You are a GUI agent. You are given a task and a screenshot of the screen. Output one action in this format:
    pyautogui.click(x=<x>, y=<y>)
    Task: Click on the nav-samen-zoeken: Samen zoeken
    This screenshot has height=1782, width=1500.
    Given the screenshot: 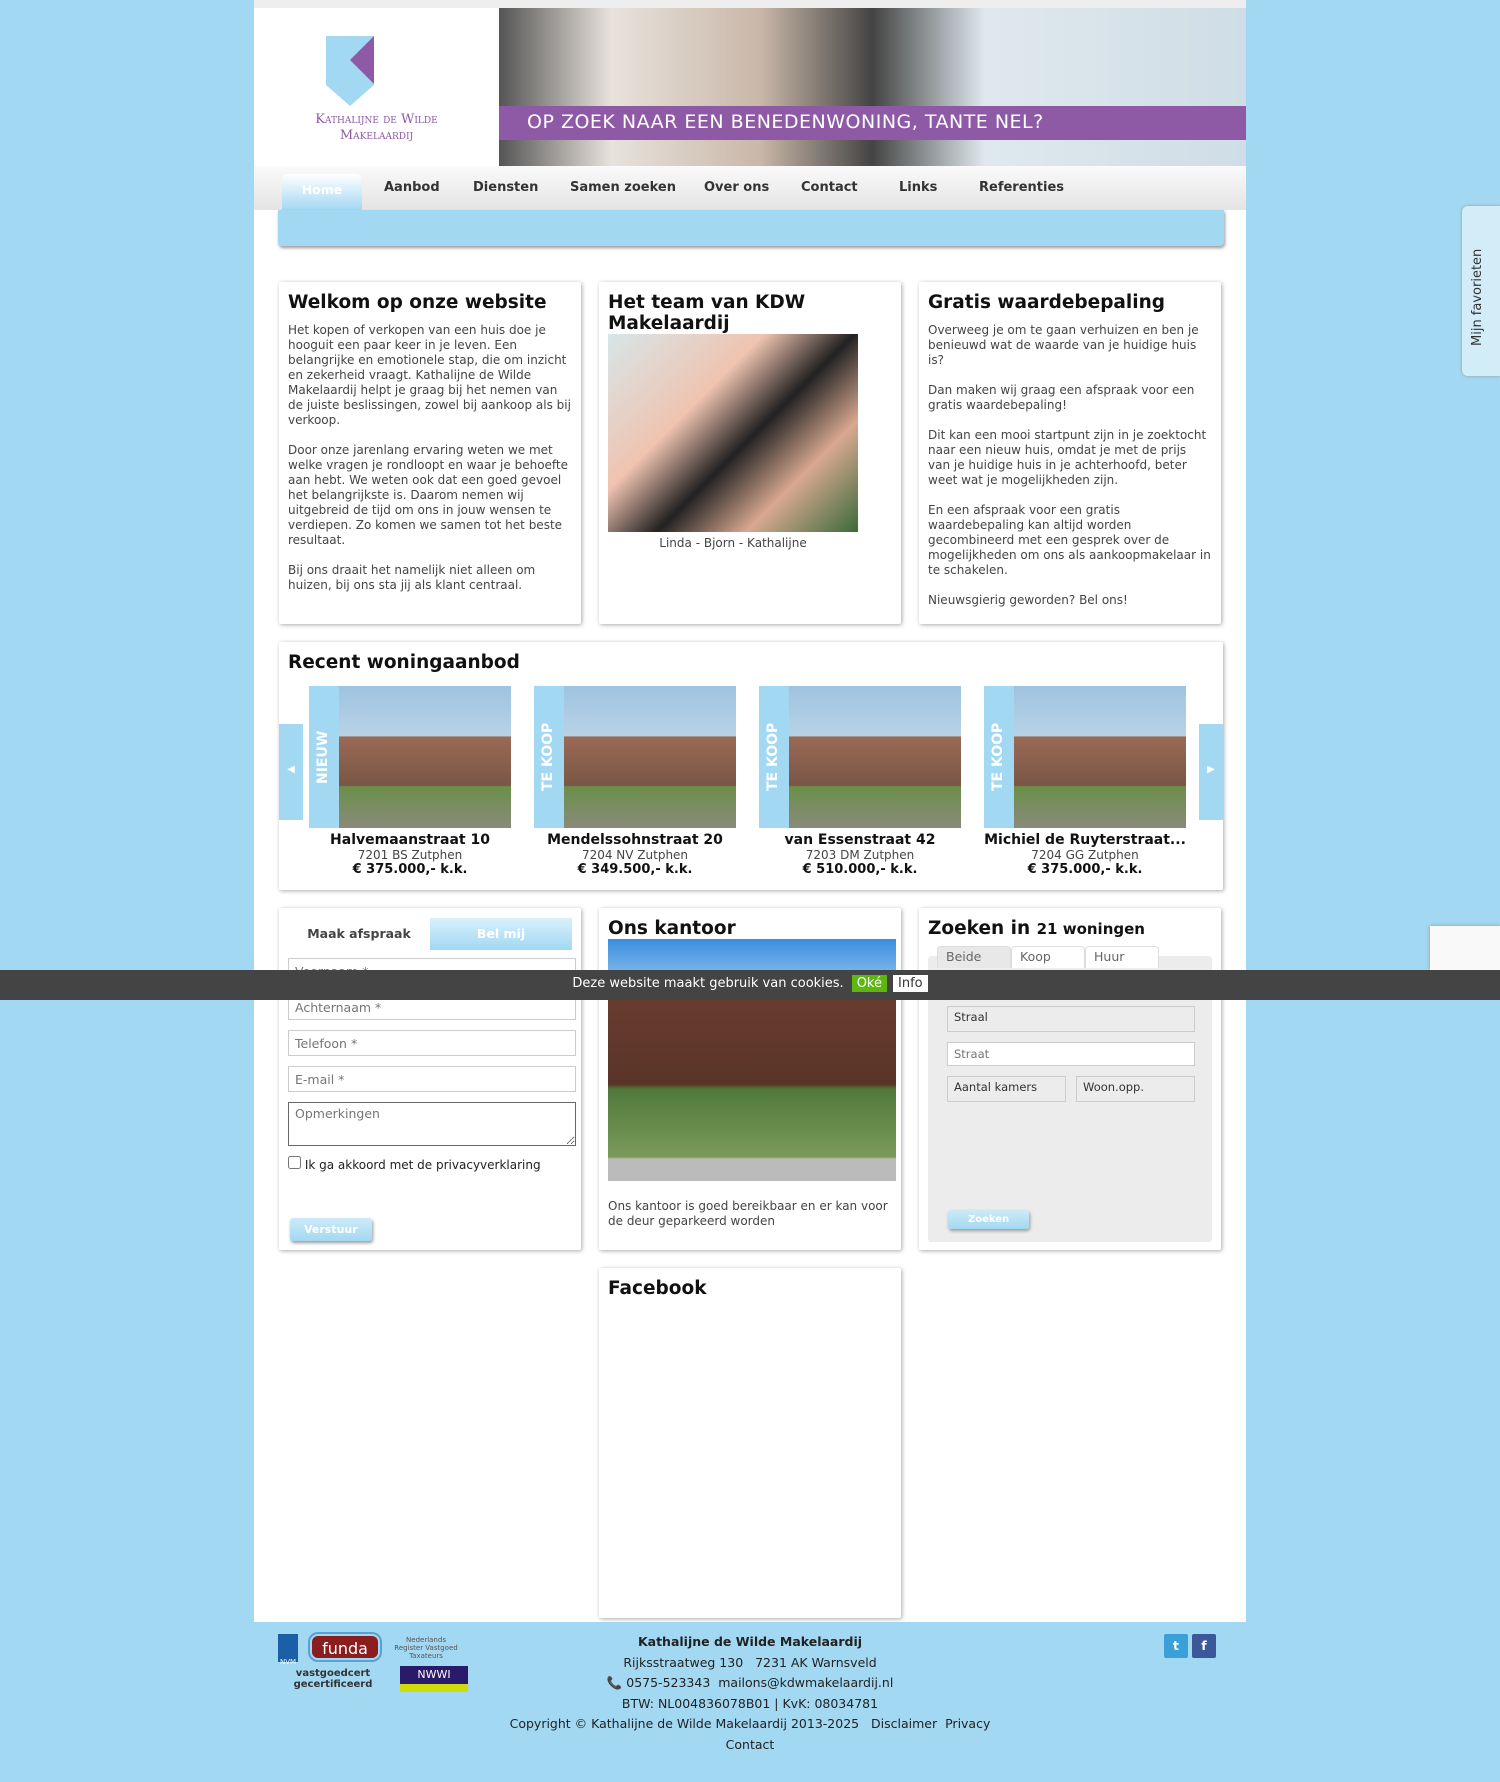 What is the action you would take?
    pyautogui.click(x=623, y=187)
    